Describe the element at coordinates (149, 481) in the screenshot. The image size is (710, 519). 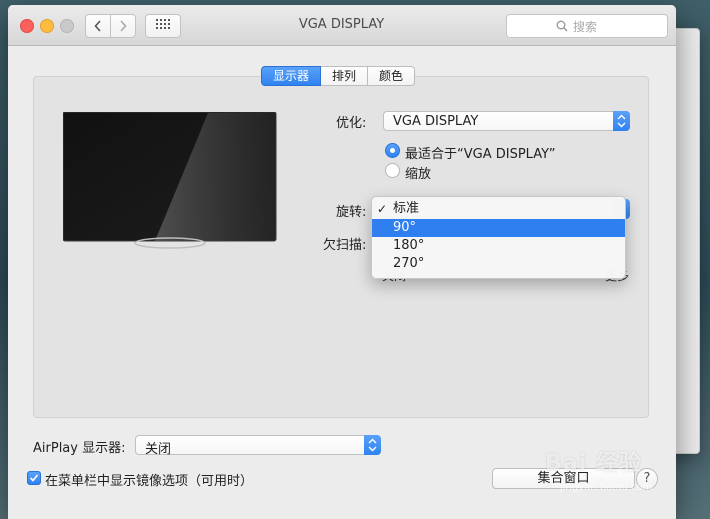
I see `mirroring-checkbox-label: 在菜单栏中显示镜像选项（可用时）` at that location.